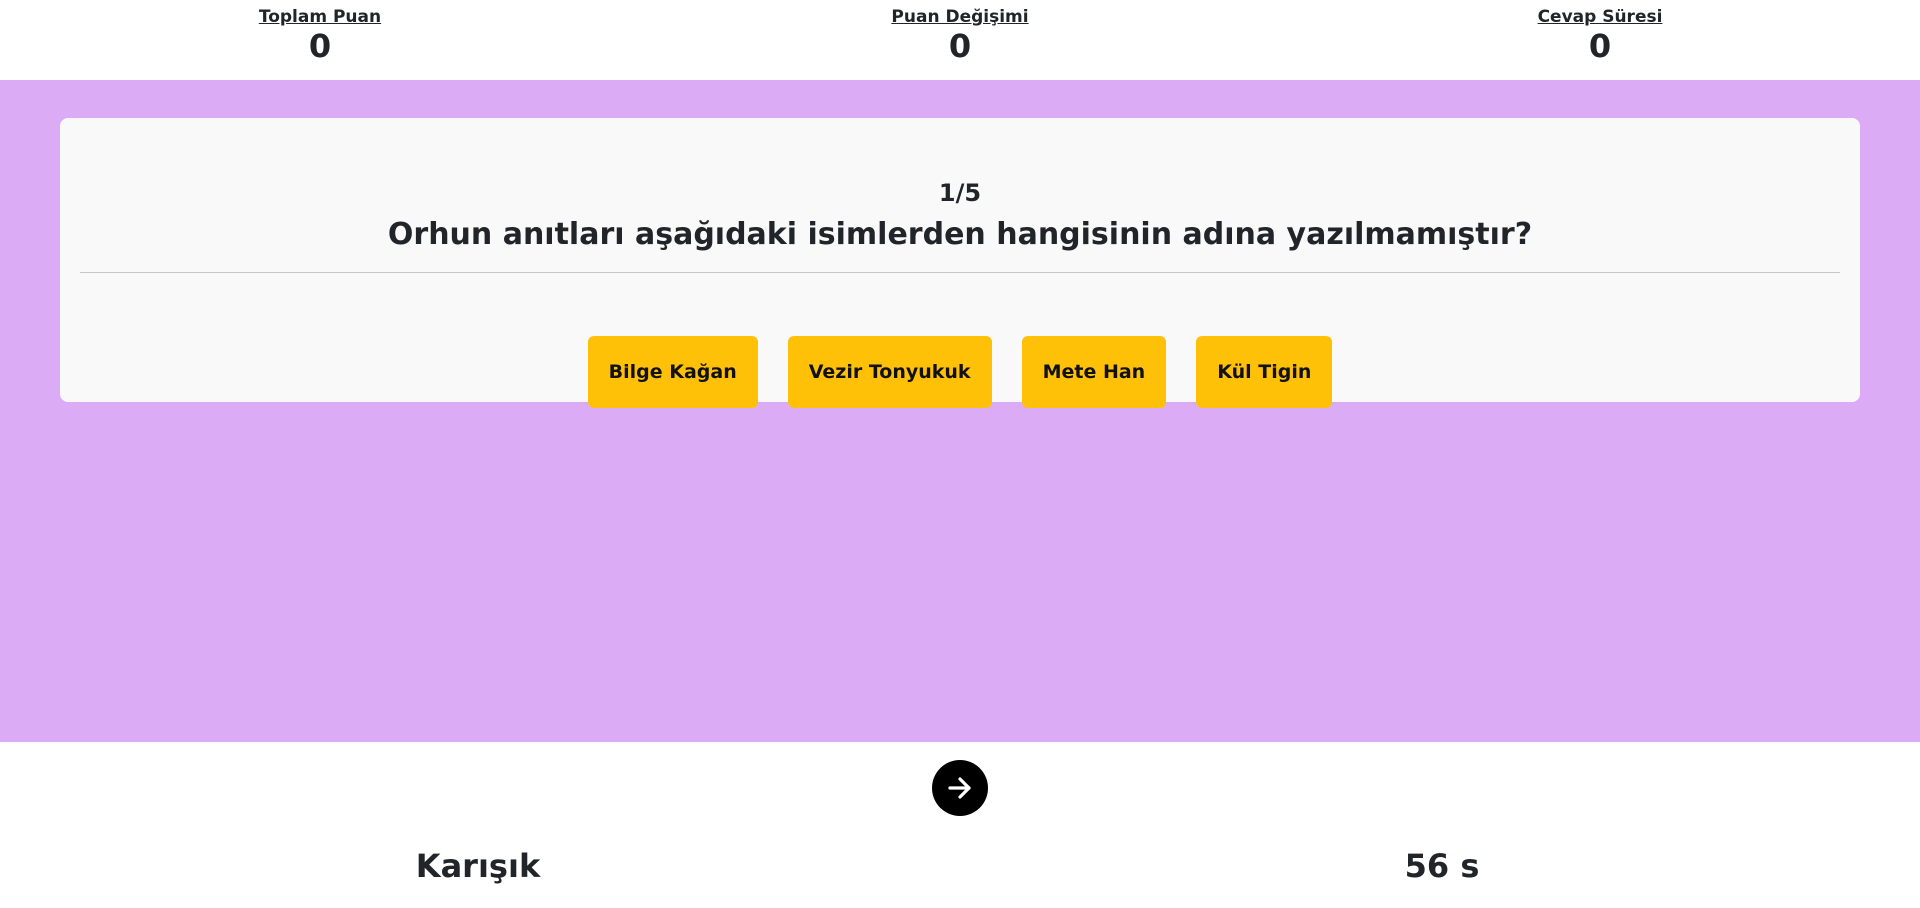  Describe the element at coordinates (889, 372) in the screenshot. I see `option-button-2: Vezir Tonyukuk` at that location.